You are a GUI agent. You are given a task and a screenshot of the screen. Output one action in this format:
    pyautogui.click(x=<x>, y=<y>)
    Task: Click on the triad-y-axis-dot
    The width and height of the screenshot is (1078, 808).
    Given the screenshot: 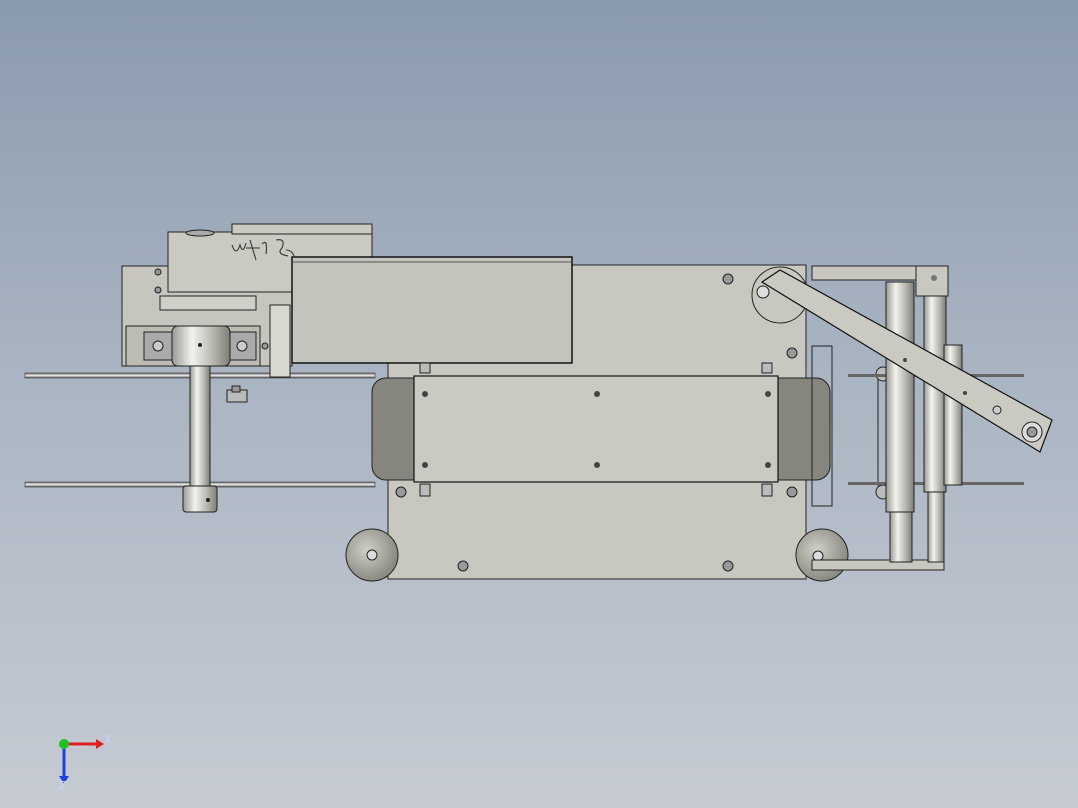 What is the action you would take?
    pyautogui.click(x=64, y=744)
    